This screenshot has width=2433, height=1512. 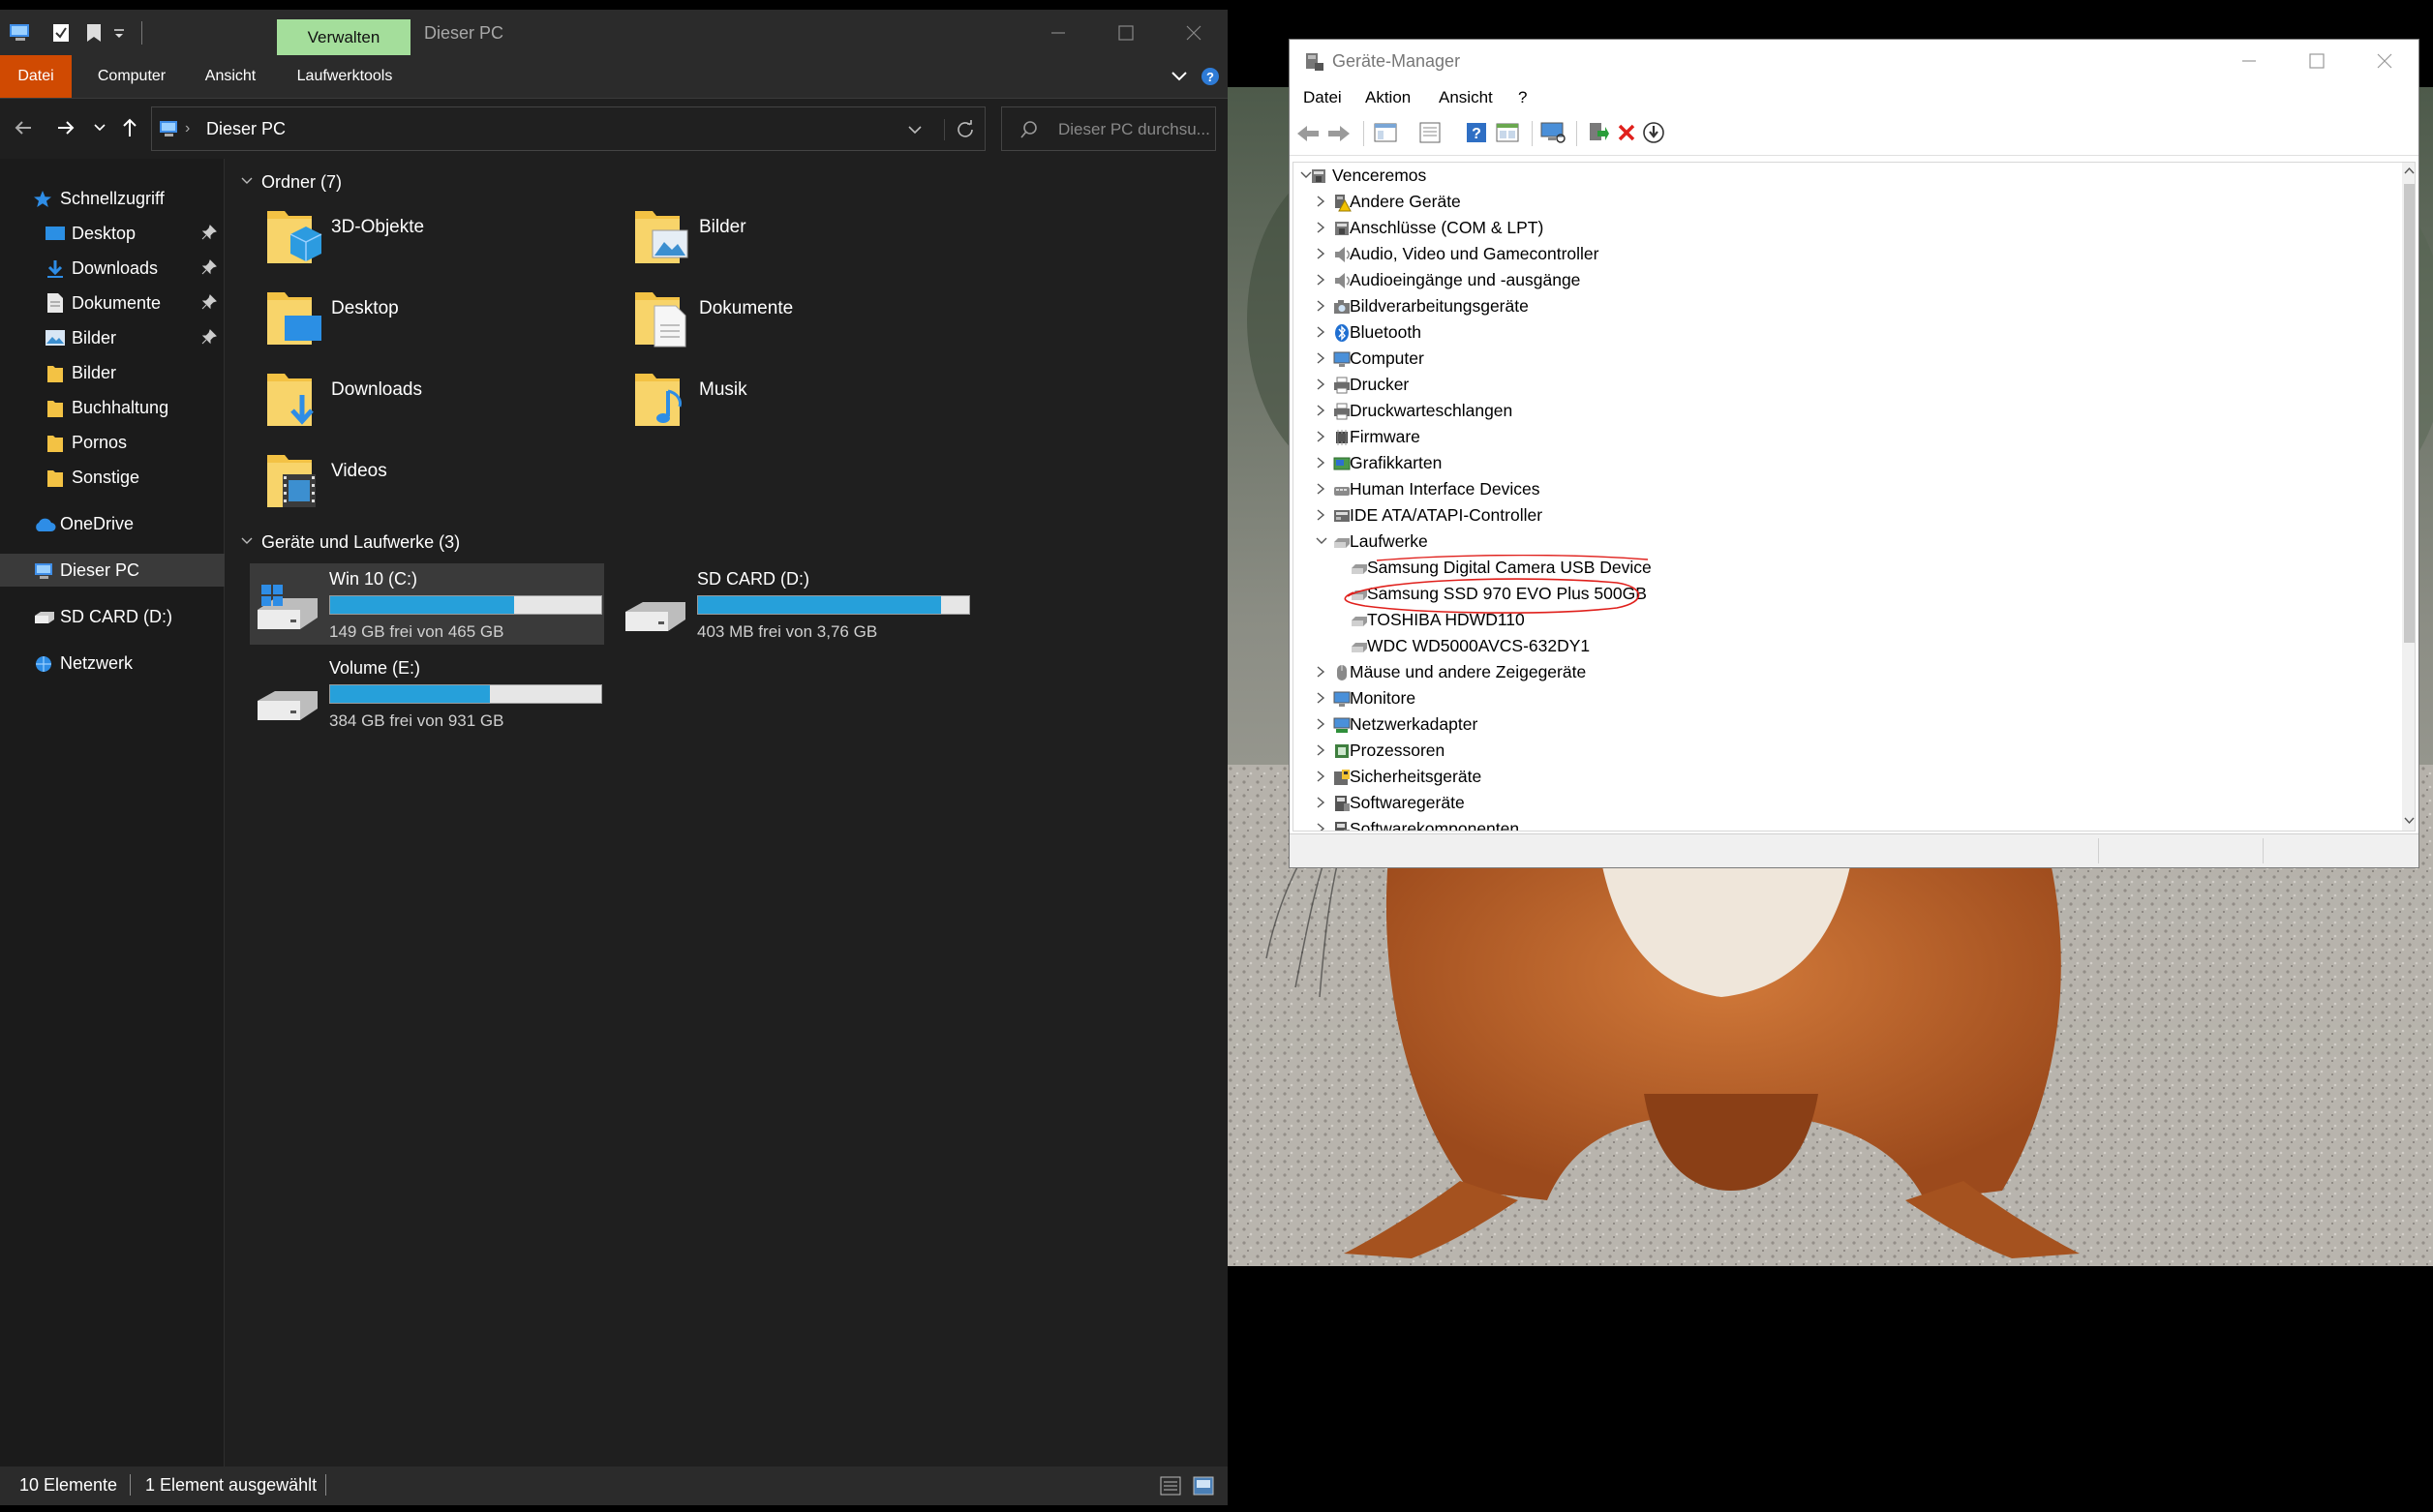 What do you see at coordinates (1385, 132) in the screenshot?
I see `show-hide-console-tree-icon` at bounding box center [1385, 132].